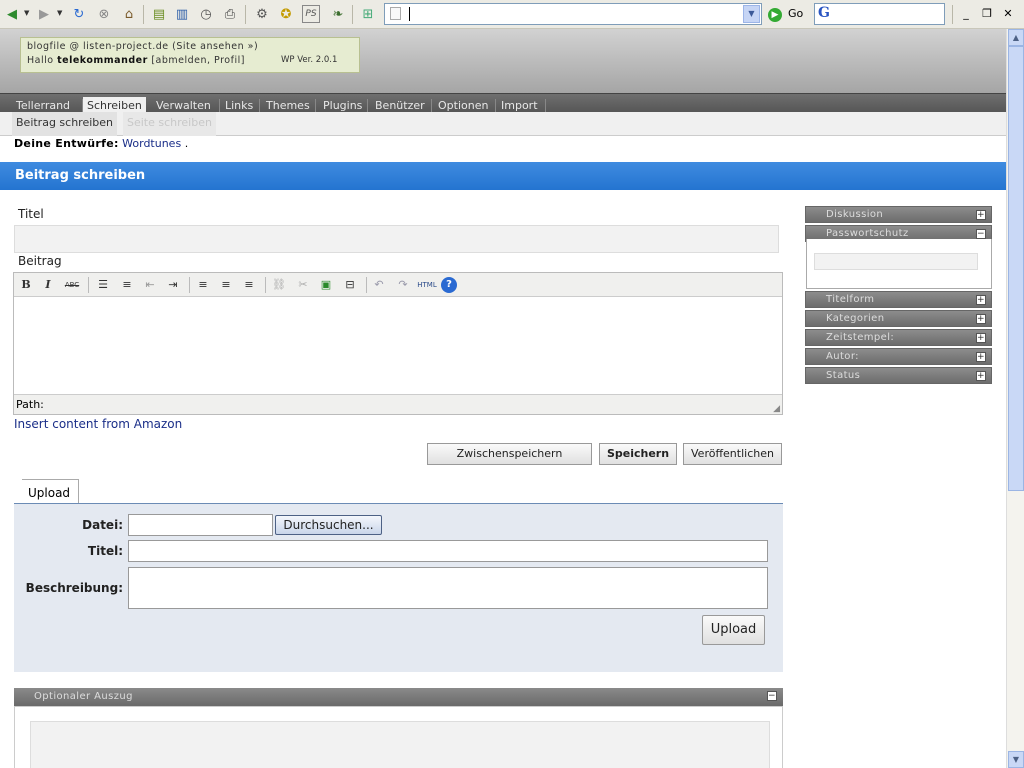  I want to click on outdent-icon: ⇤, so click(150, 285).